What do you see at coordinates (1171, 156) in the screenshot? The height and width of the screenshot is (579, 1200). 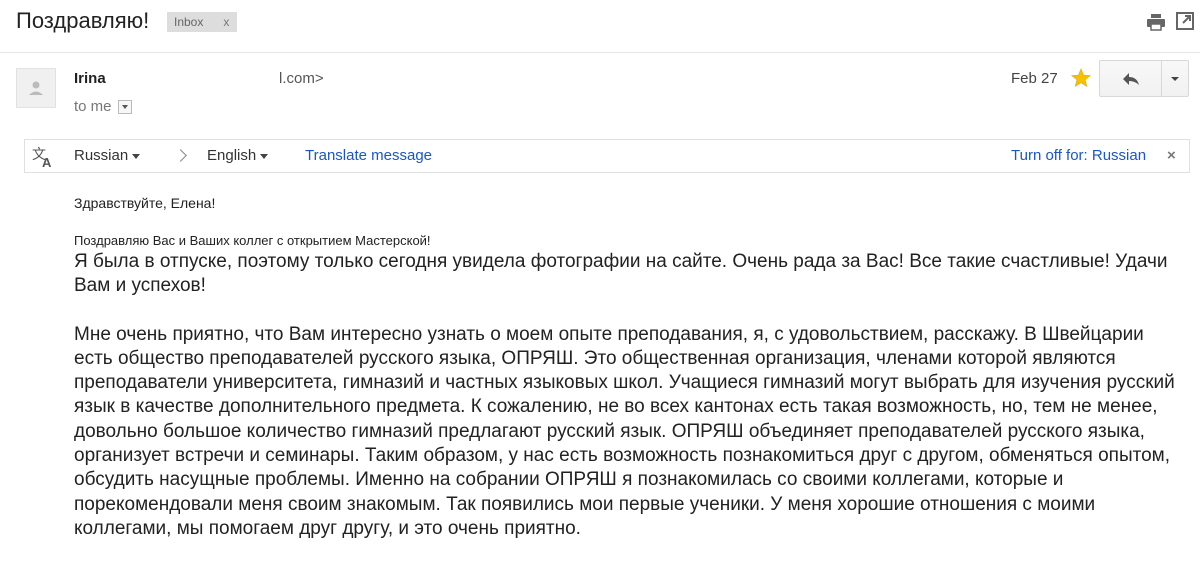 I see `close-icon: ×` at bounding box center [1171, 156].